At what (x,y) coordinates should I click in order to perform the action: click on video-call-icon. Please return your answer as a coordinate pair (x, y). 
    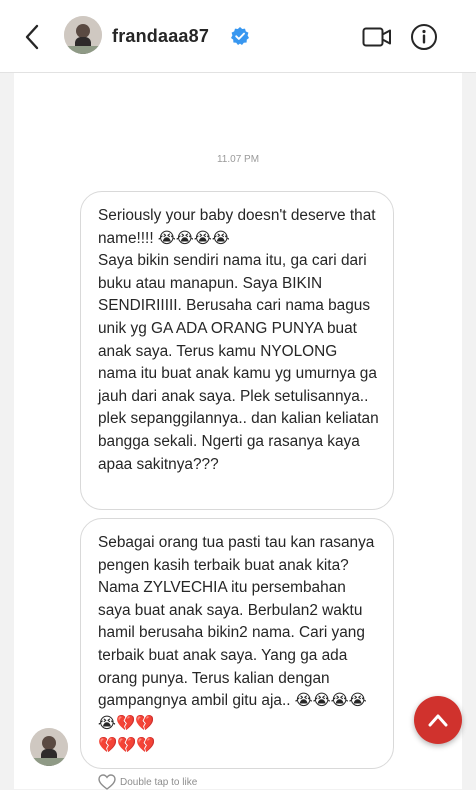
    Looking at the image, I should click on (376, 37).